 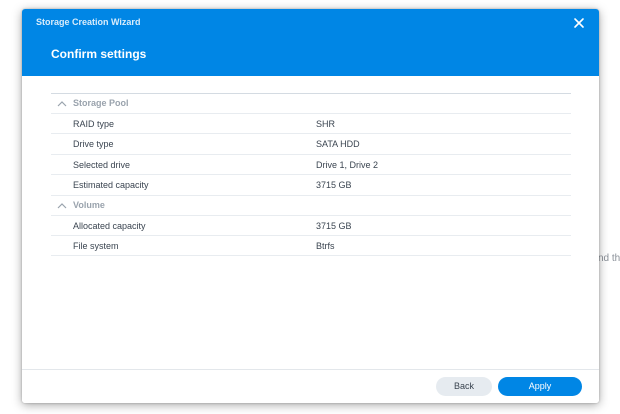 I want to click on settings-row-raid-type: RAID type SHR, so click(x=311, y=124).